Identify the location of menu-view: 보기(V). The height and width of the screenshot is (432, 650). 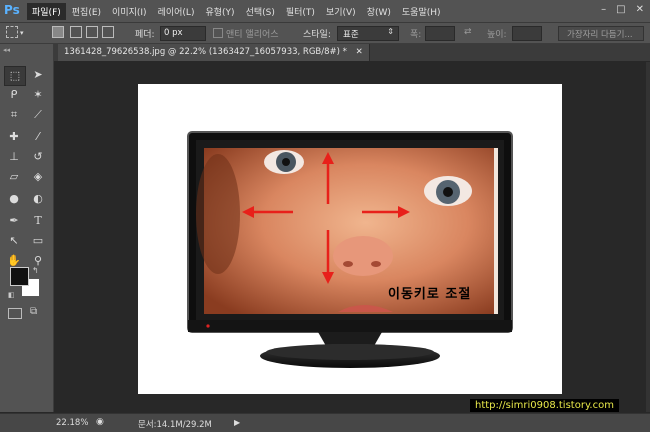
(341, 11).